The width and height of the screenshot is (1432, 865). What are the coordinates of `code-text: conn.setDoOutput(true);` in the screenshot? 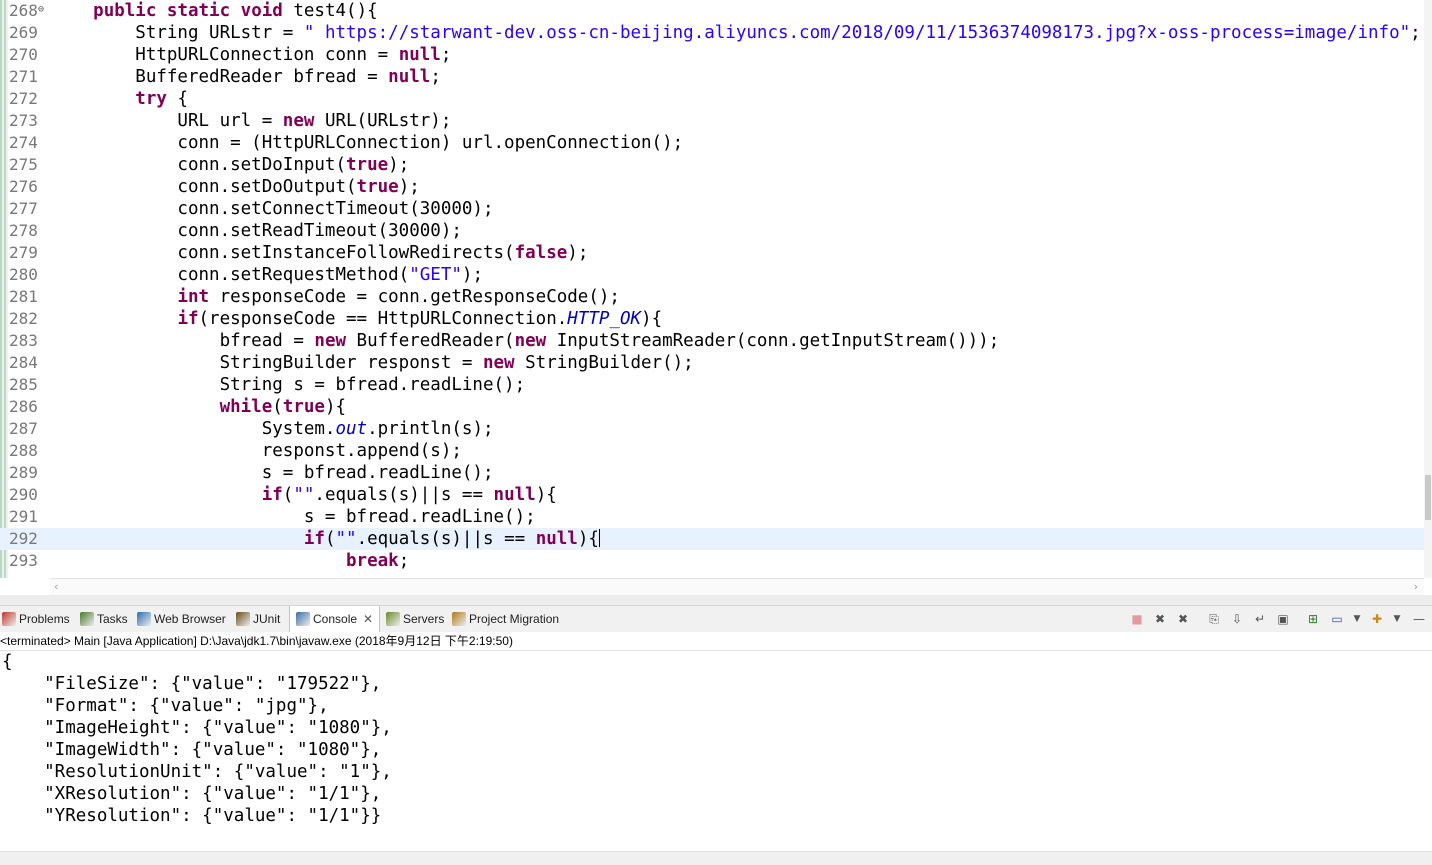 It's located at (235, 187).